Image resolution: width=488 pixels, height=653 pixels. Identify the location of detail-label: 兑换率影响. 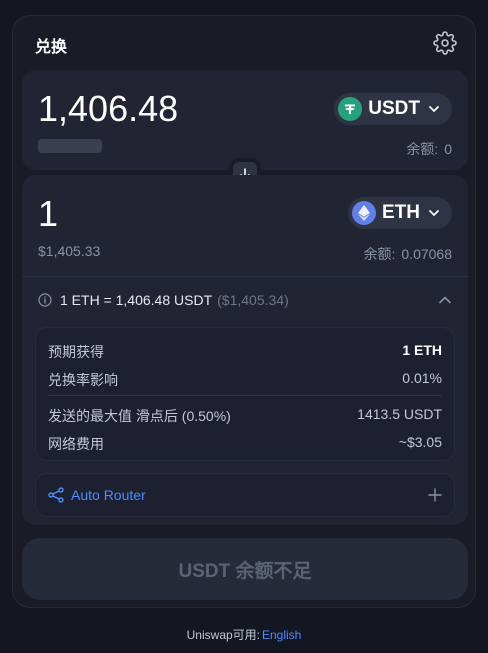
(83, 380).